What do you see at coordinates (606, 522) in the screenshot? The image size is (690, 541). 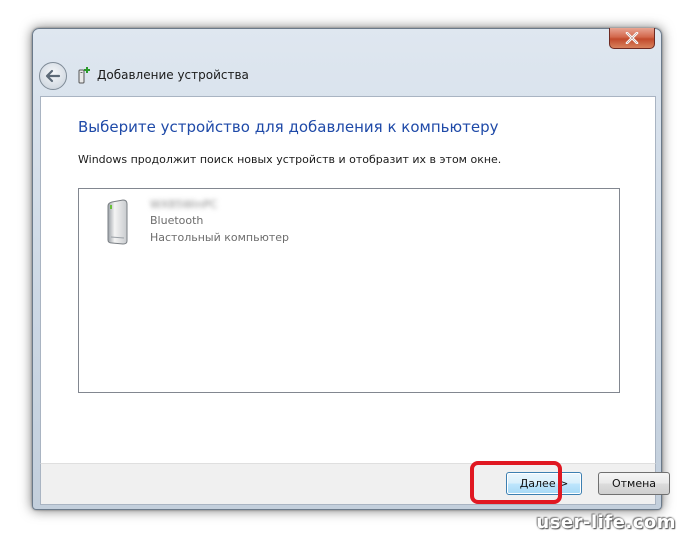 I see `watermark-text: user-life.com` at bounding box center [606, 522].